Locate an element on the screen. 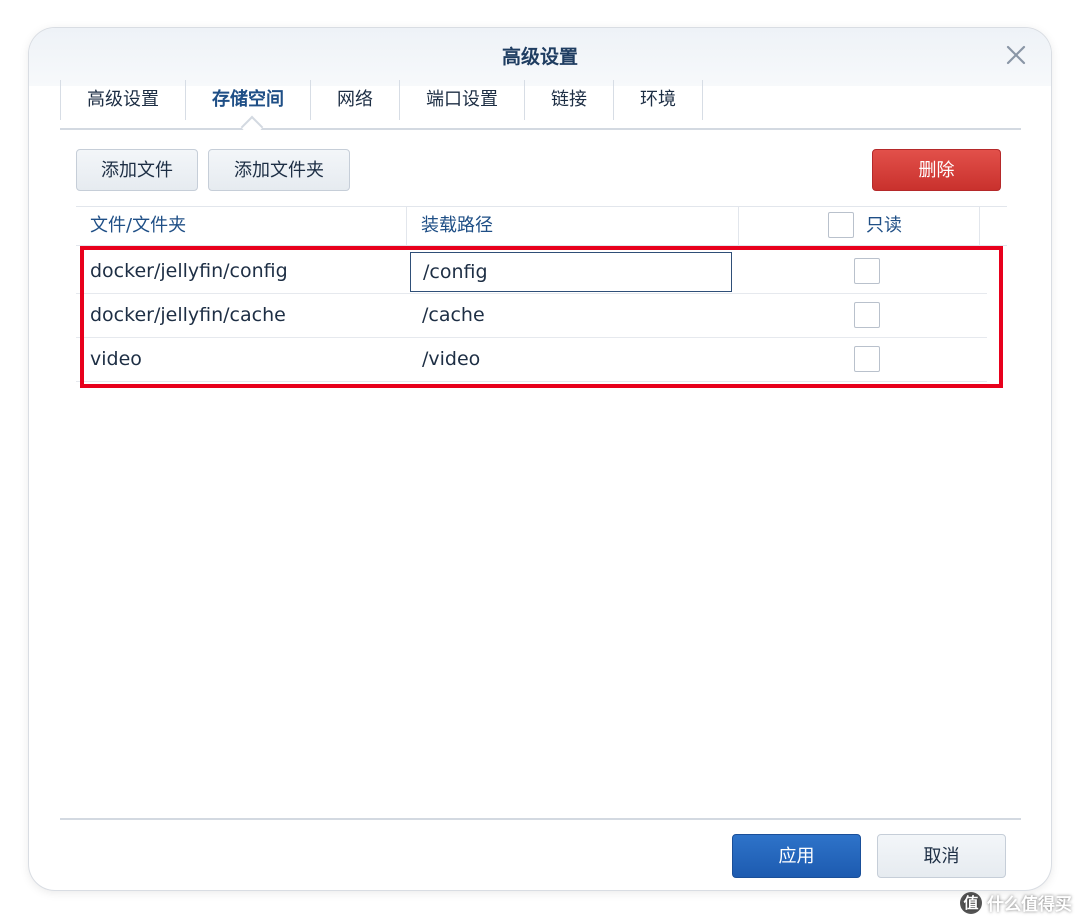  tab-links: 链接 is located at coordinates (569, 100).